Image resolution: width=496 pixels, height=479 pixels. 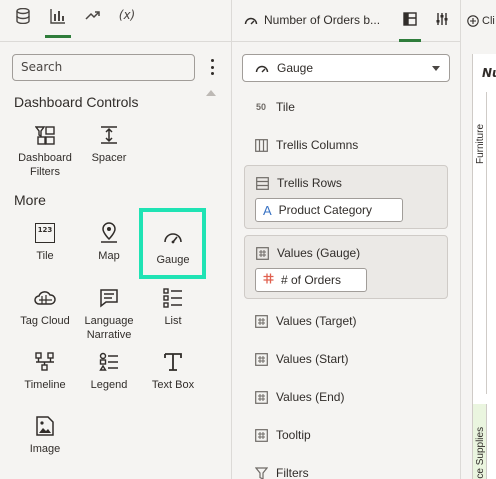 What do you see at coordinates (260, 107) in the screenshot?
I see `tile-icon: 50` at bounding box center [260, 107].